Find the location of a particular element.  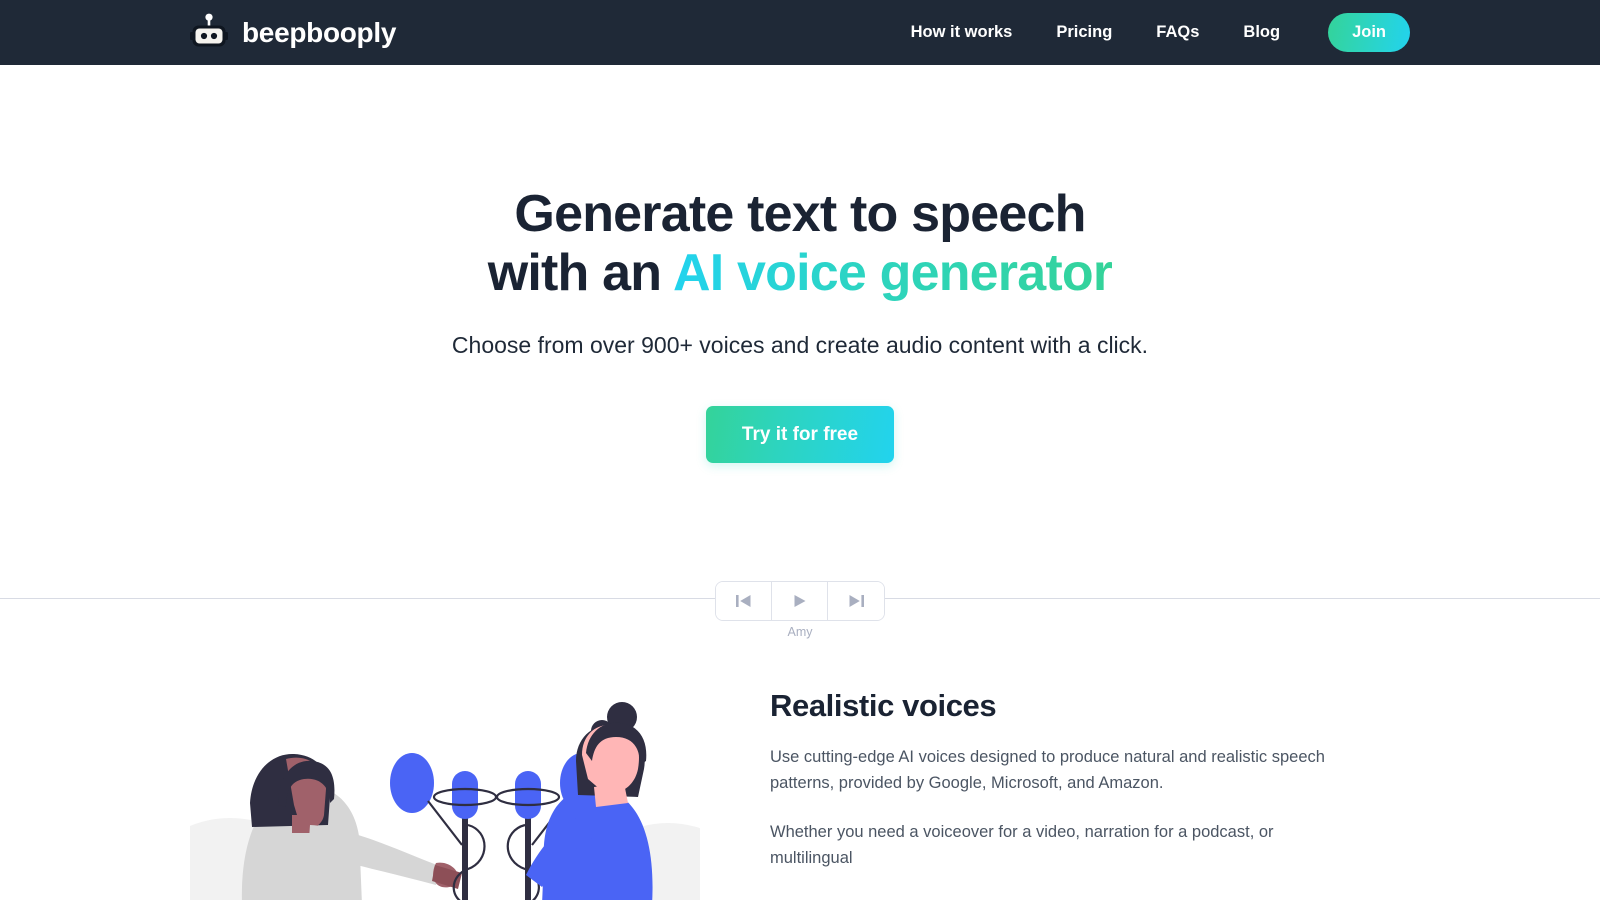

main-nav: How it works Pricing FAQs Blog Join is located at coordinates (1149, 32).